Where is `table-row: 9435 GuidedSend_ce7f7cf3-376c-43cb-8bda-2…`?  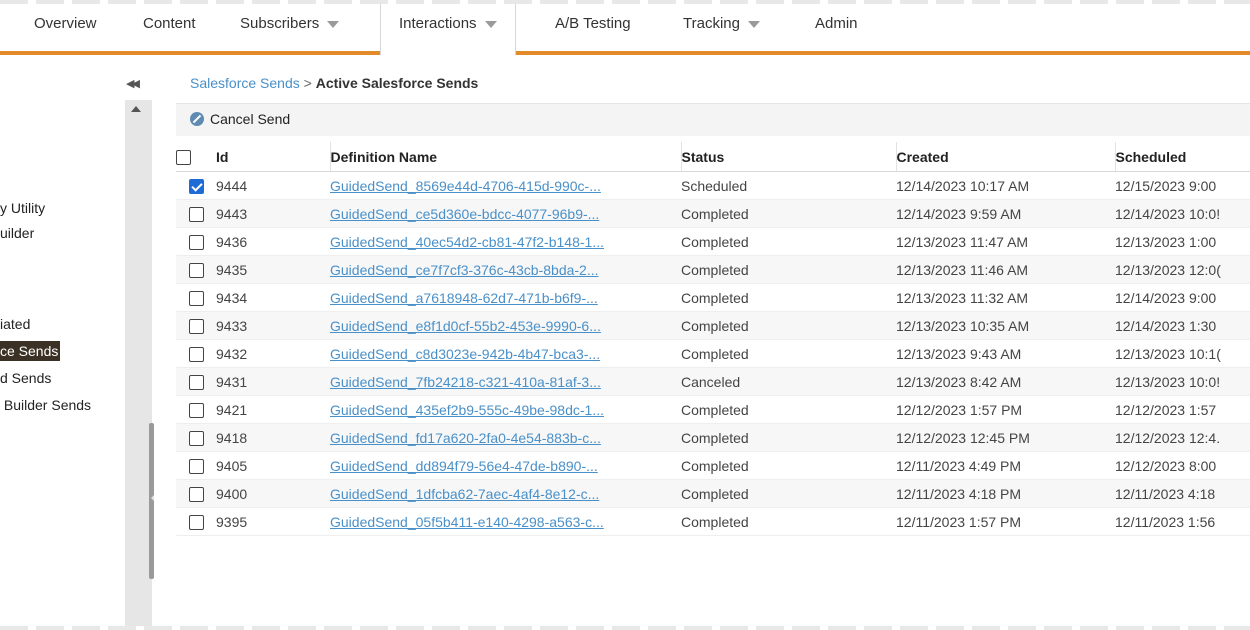 table-row: 9435 GuidedSend_ce7f7cf3-376c-43cb-8bda-2… is located at coordinates (713, 269).